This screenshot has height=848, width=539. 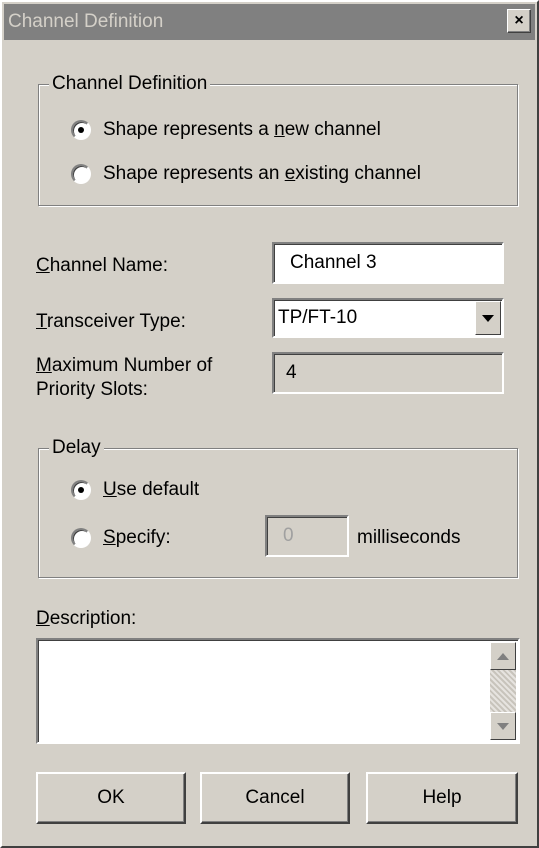 I want to click on description-scrollbar, so click(x=503, y=691).